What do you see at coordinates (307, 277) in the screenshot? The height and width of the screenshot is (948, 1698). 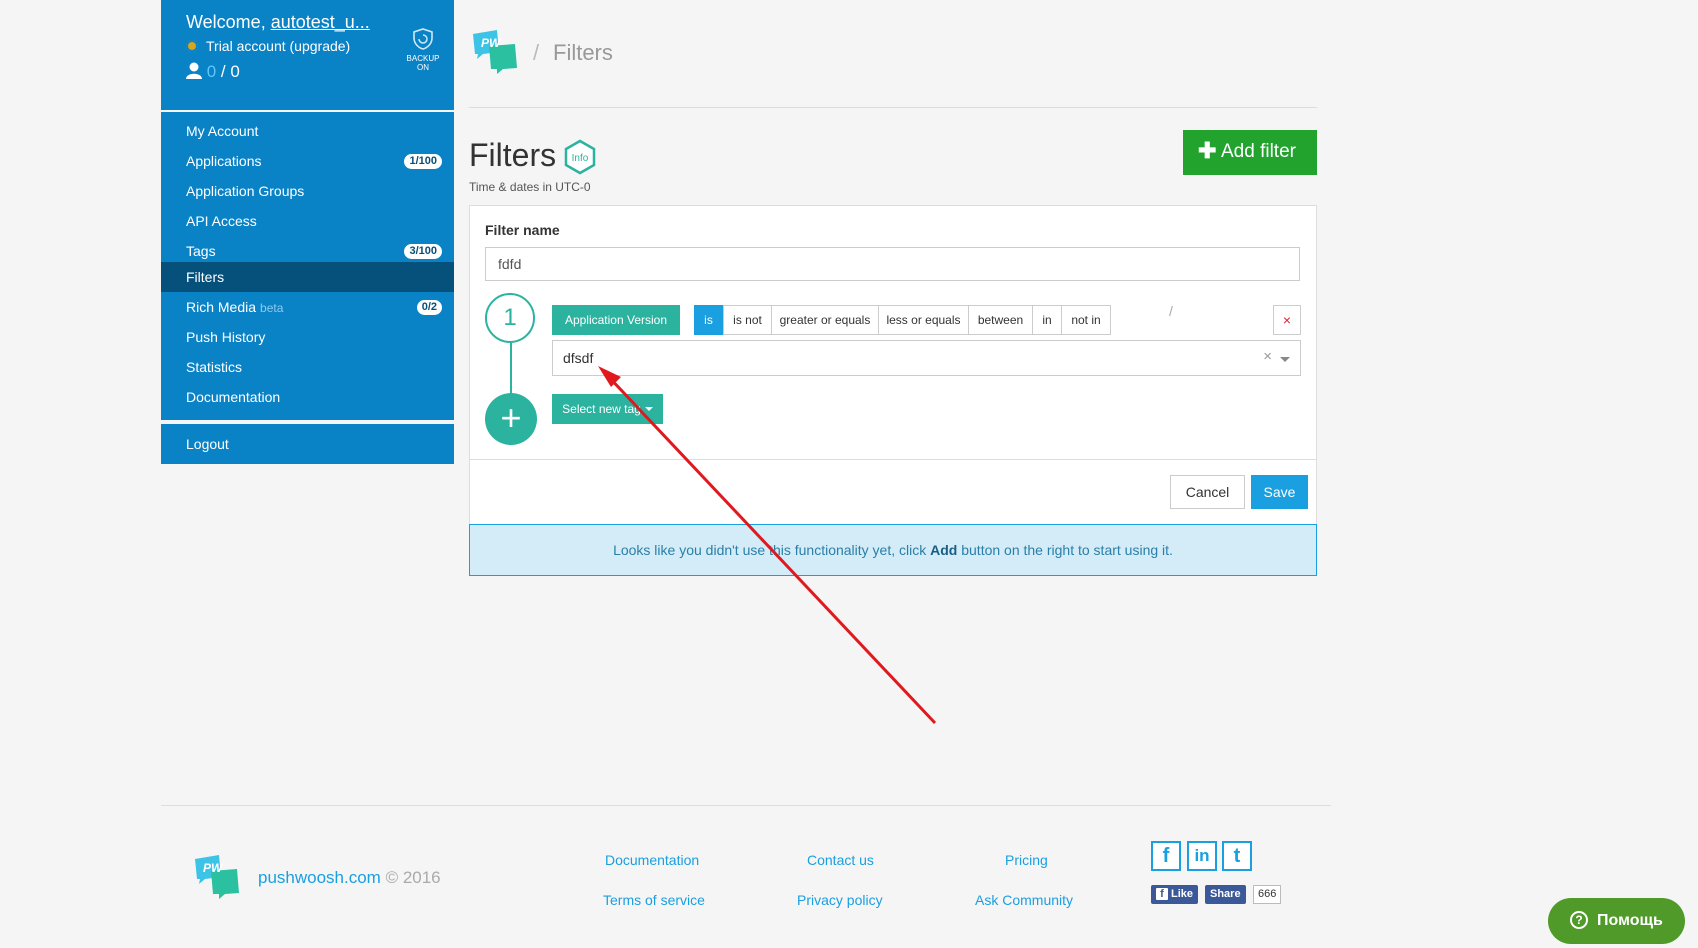 I see `sidebar-item-filters: Filters` at bounding box center [307, 277].